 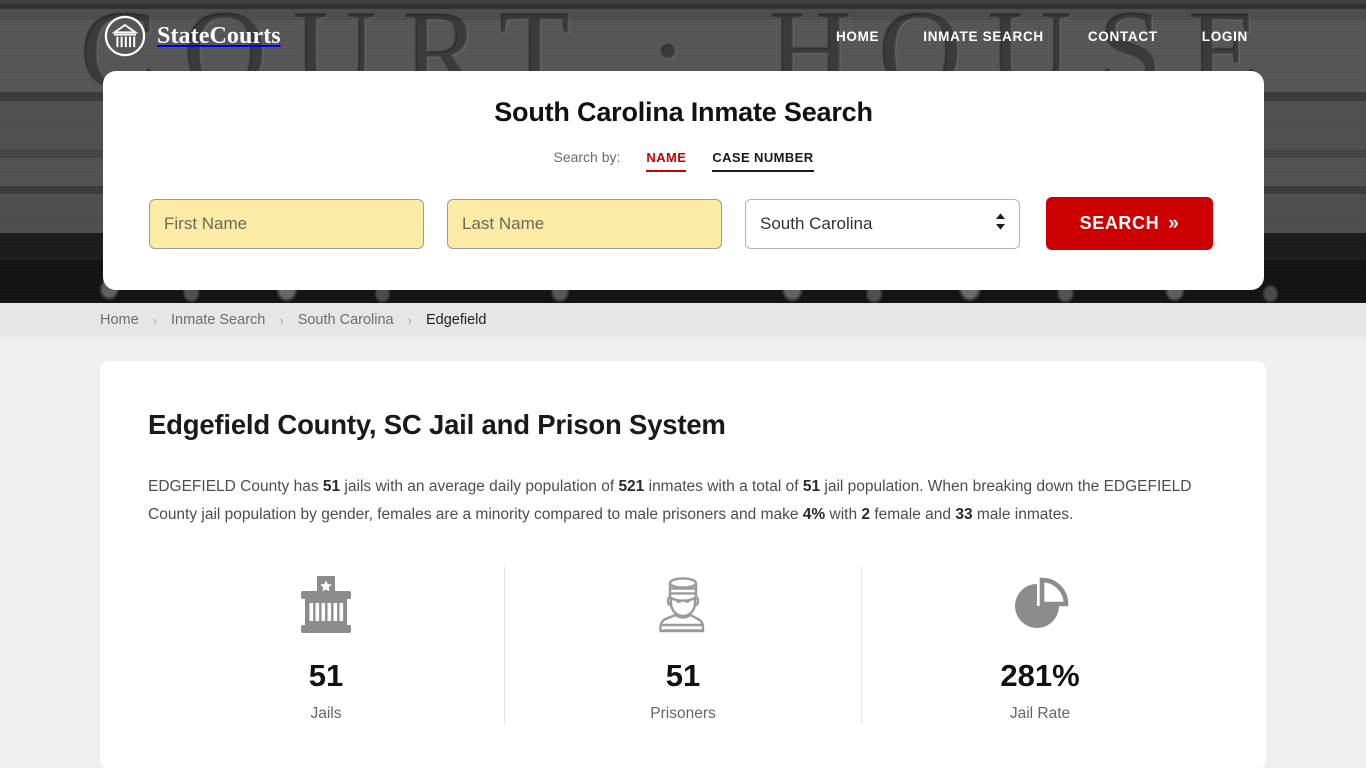 I want to click on stat-jails-label: Jails, so click(x=326, y=713).